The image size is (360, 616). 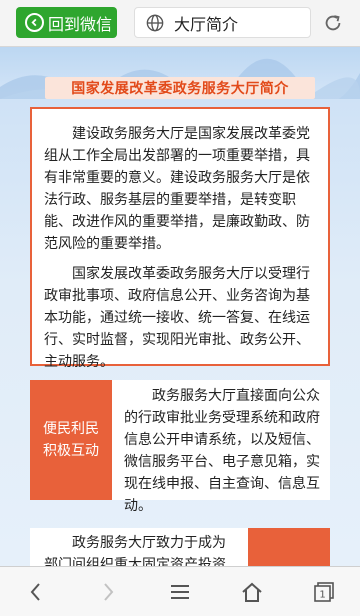 I want to click on globe-icon, so click(x=155, y=23).